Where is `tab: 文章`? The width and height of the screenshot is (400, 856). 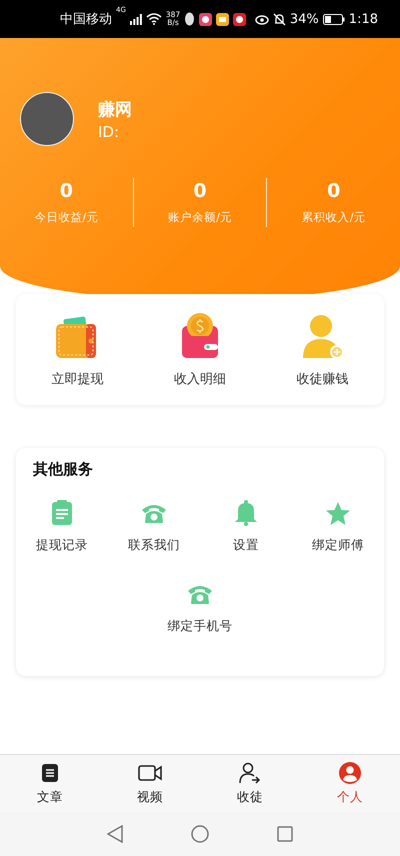 tab: 文章 is located at coordinates (50, 783).